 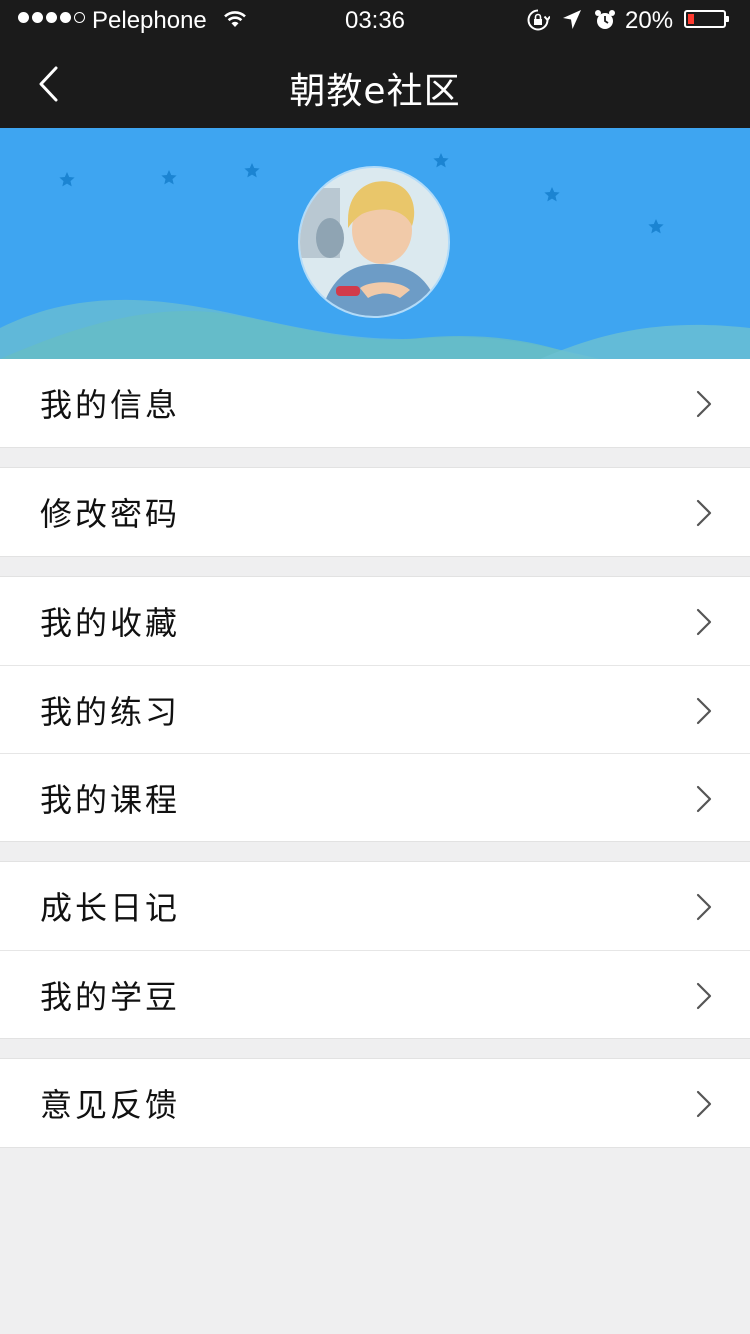 What do you see at coordinates (110, 623) in the screenshot?
I see `menu-item-label: 我的收藏` at bounding box center [110, 623].